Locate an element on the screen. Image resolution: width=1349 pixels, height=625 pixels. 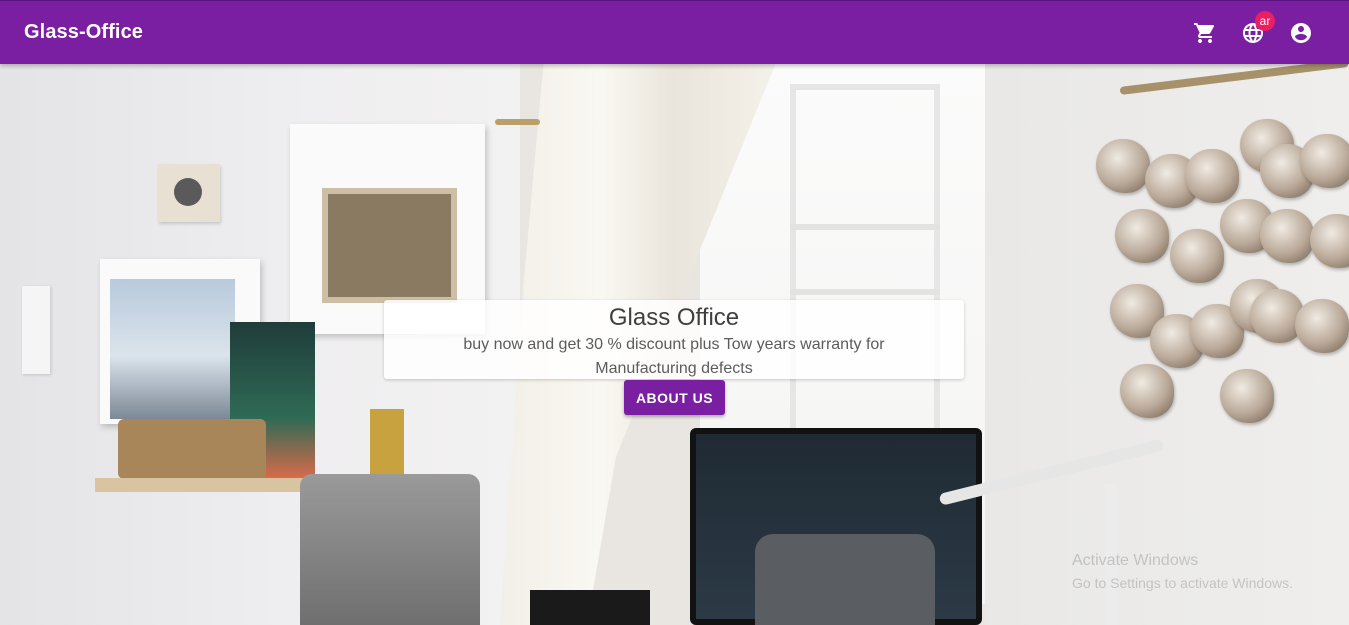
brand-title: Glass-Office is located at coordinates (83, 32).